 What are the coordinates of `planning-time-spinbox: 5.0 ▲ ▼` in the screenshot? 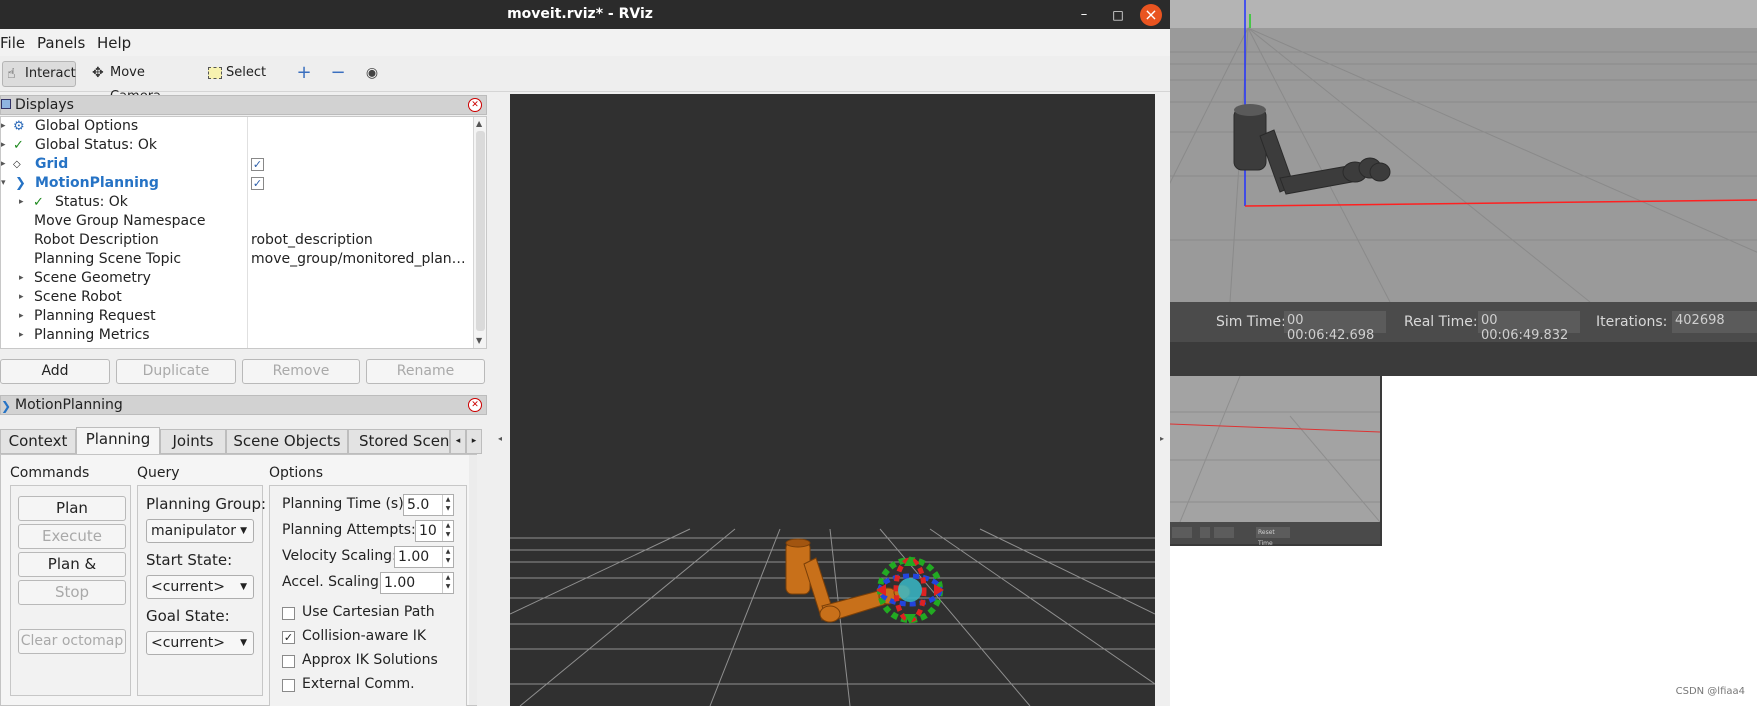 It's located at (428, 505).